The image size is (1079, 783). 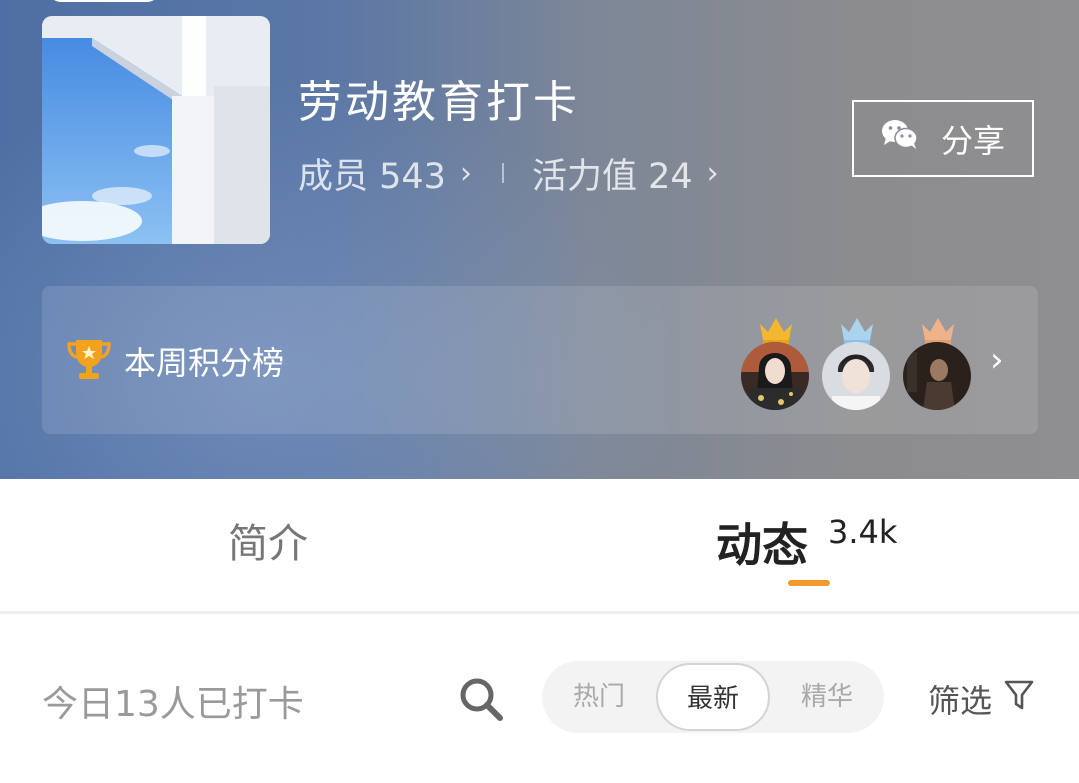 I want to click on checkin-count: 今日13人已打卡, so click(x=173, y=704).